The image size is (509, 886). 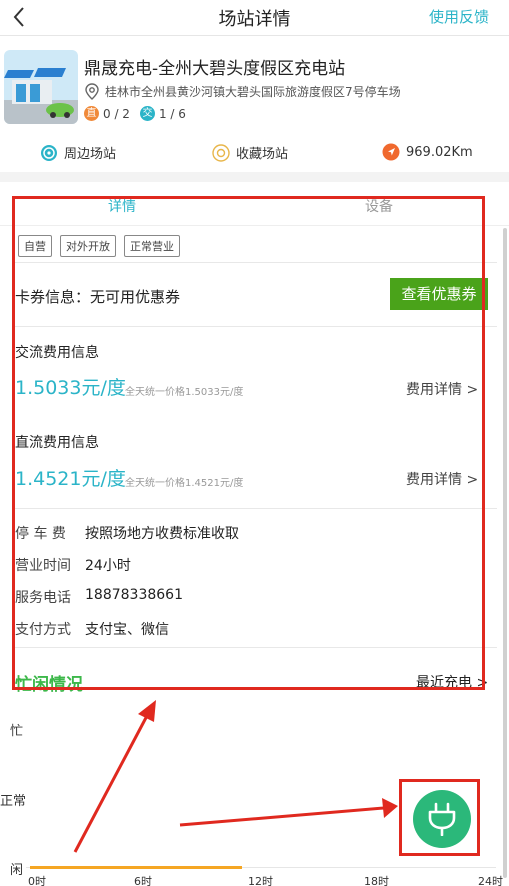 I want to click on payment-method-value: 支付宝、微信, so click(x=127, y=630).